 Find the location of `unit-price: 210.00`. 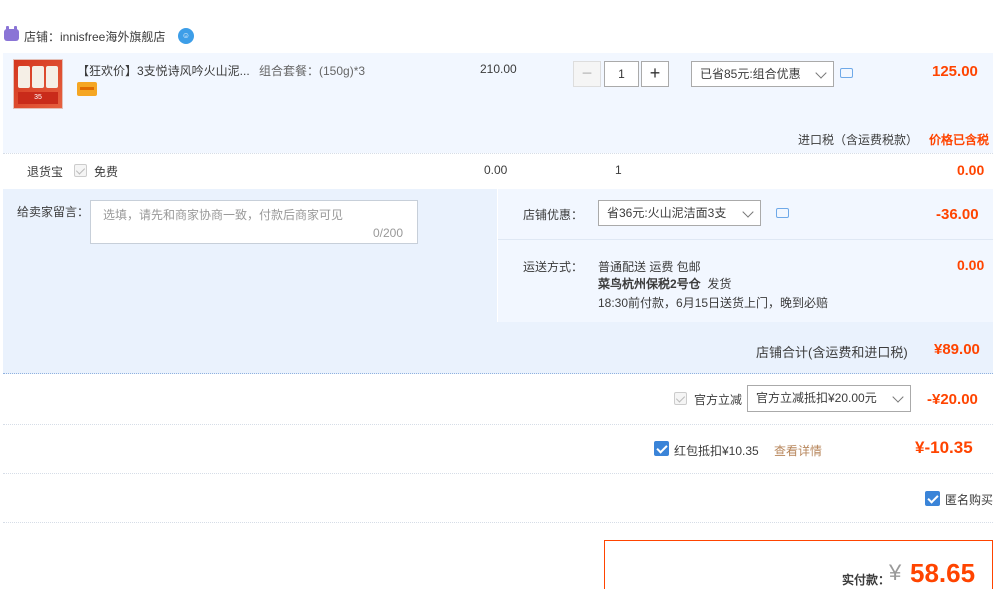

unit-price: 210.00 is located at coordinates (498, 69).